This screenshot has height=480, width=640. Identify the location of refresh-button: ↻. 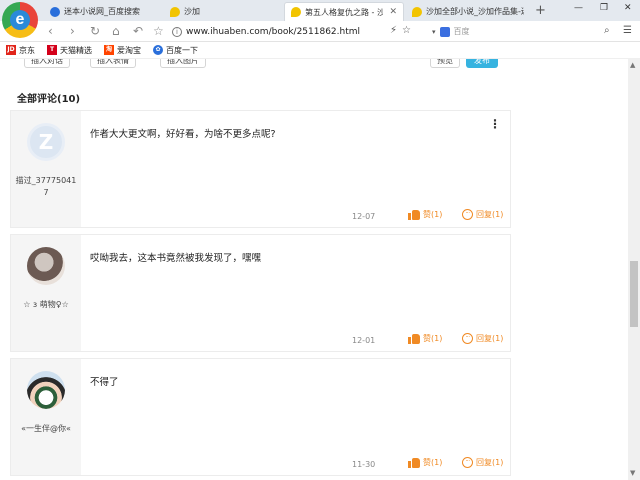
(95, 31).